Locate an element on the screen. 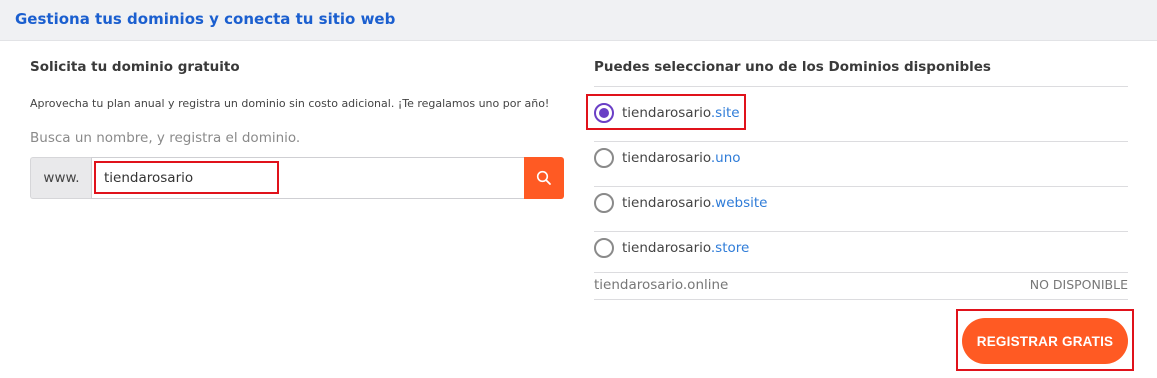 The image size is (1157, 378). domain-search-input is located at coordinates (308, 178).